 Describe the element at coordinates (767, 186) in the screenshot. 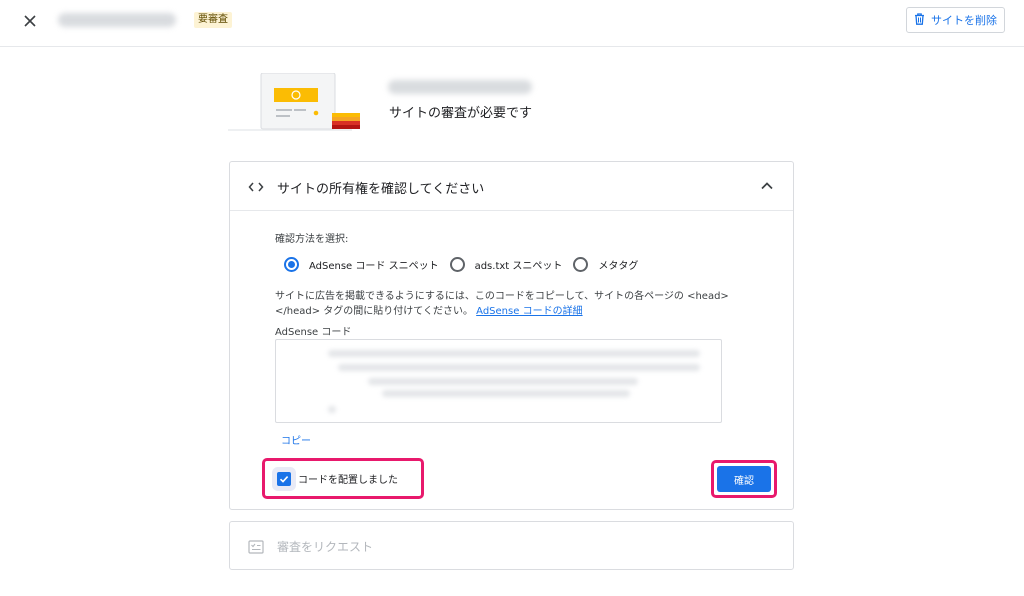

I see `chevron-up-icon` at that location.